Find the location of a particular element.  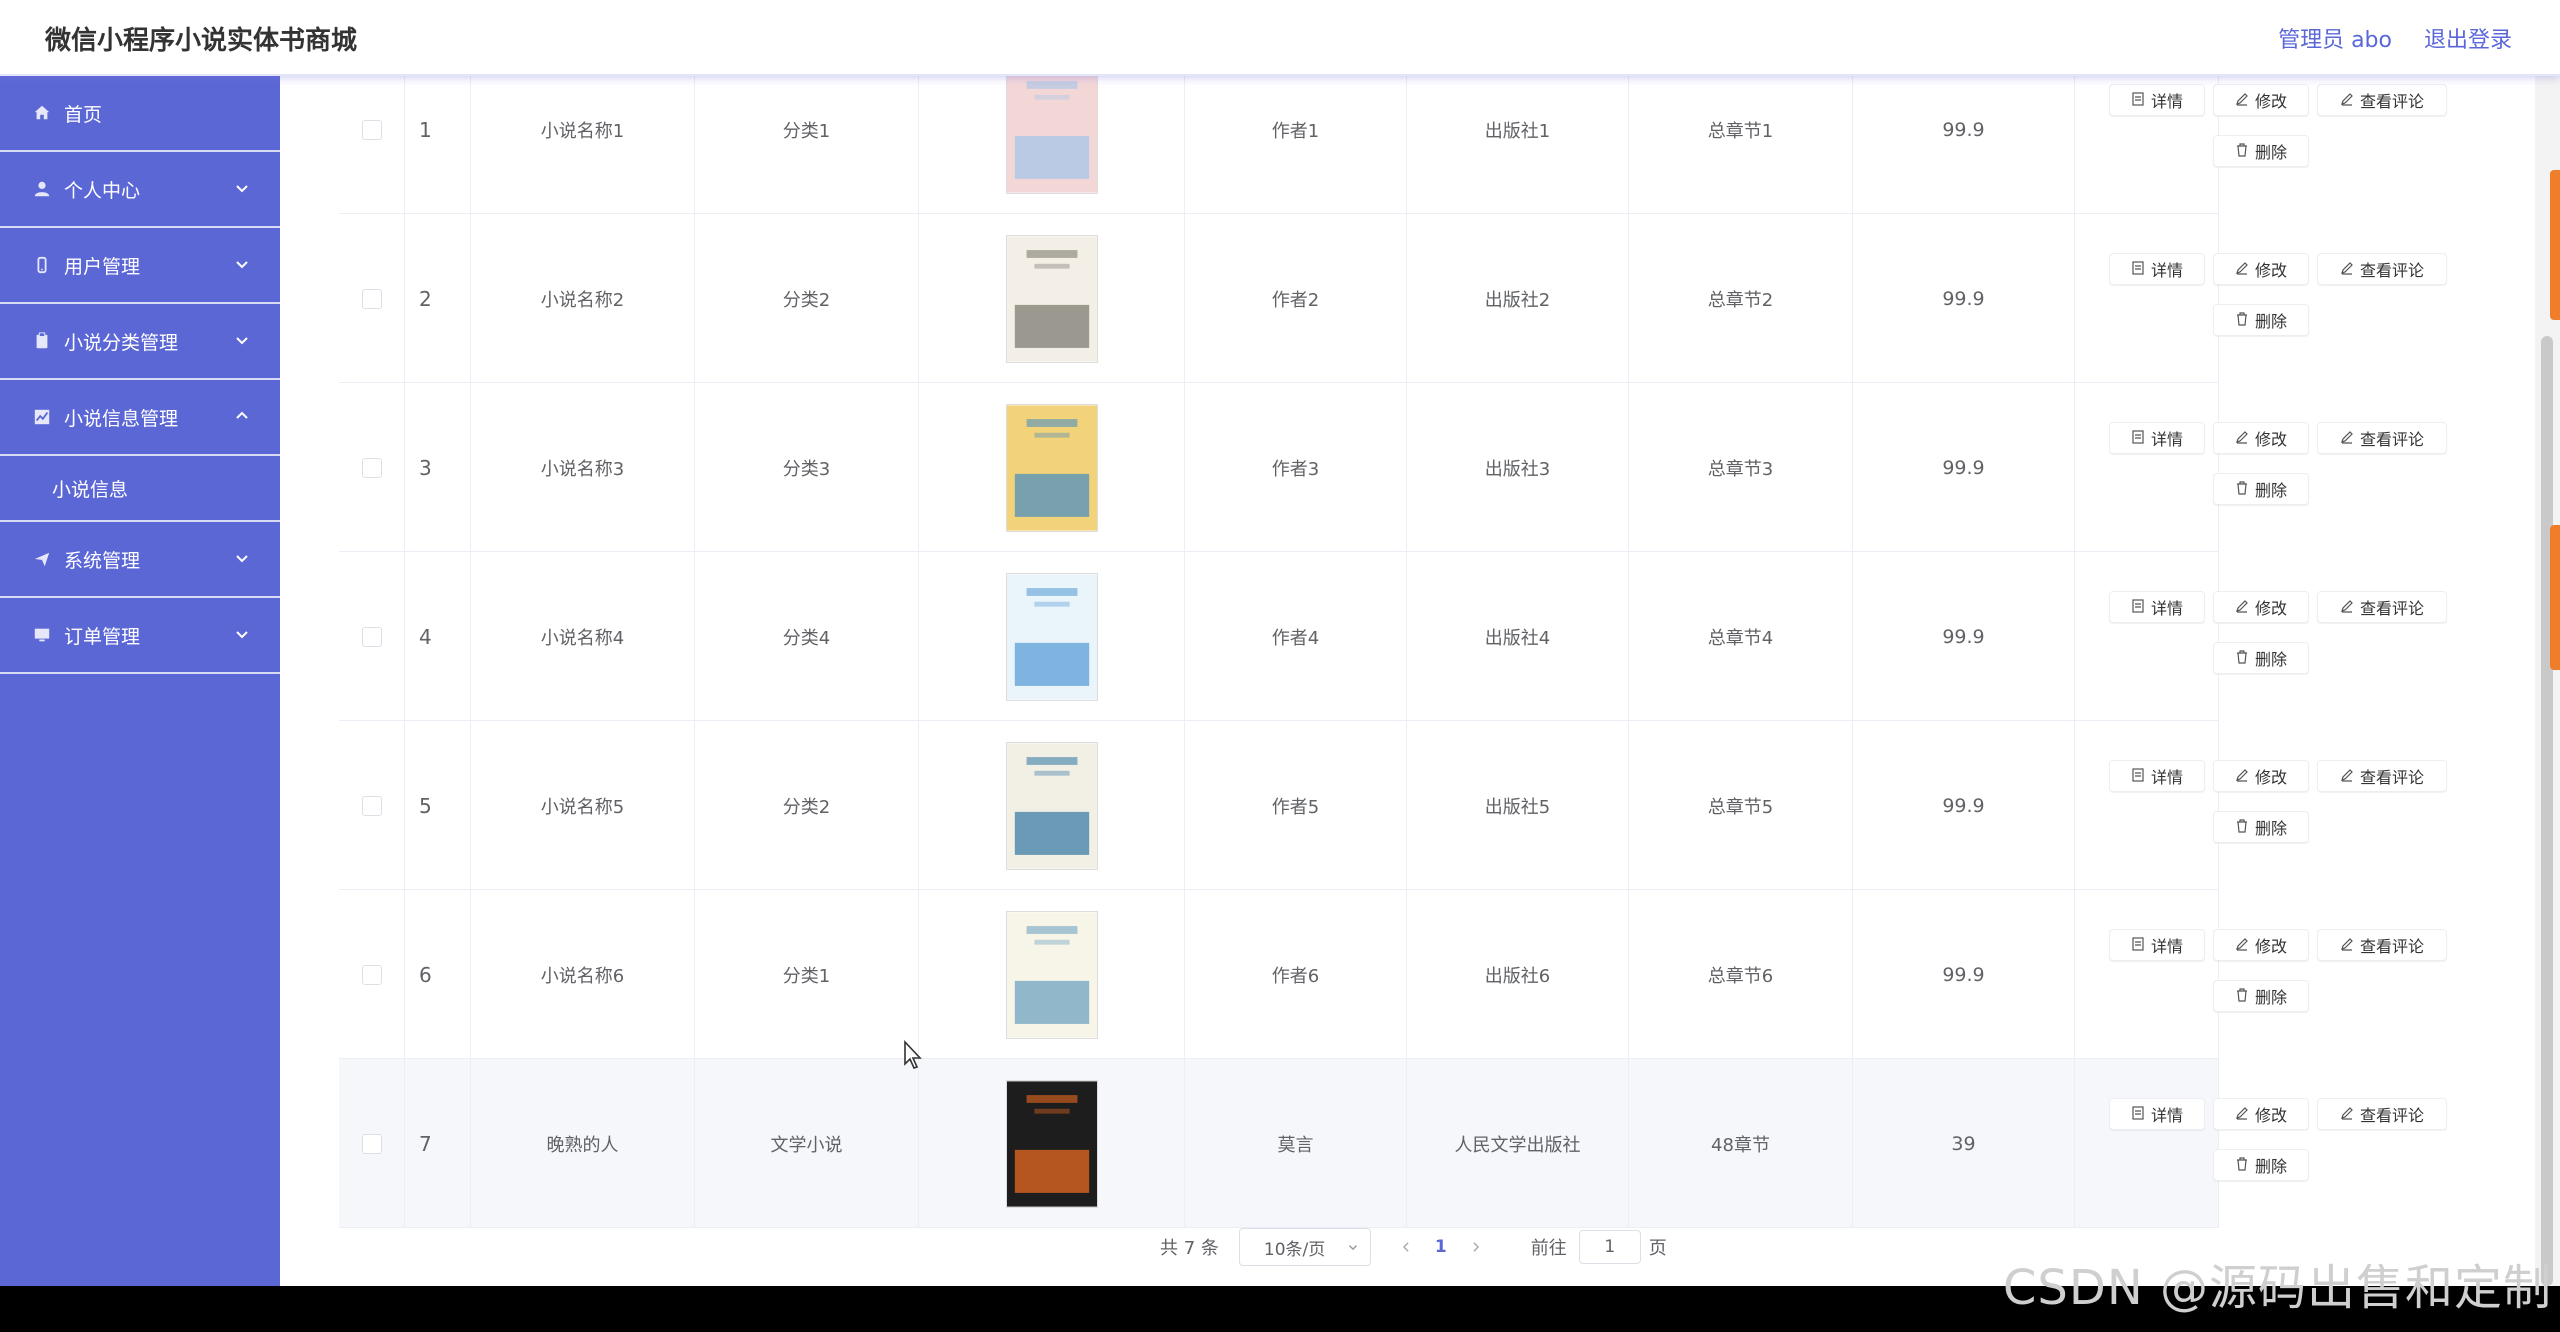

page-number-current: 1 is located at coordinates (1441, 1247).